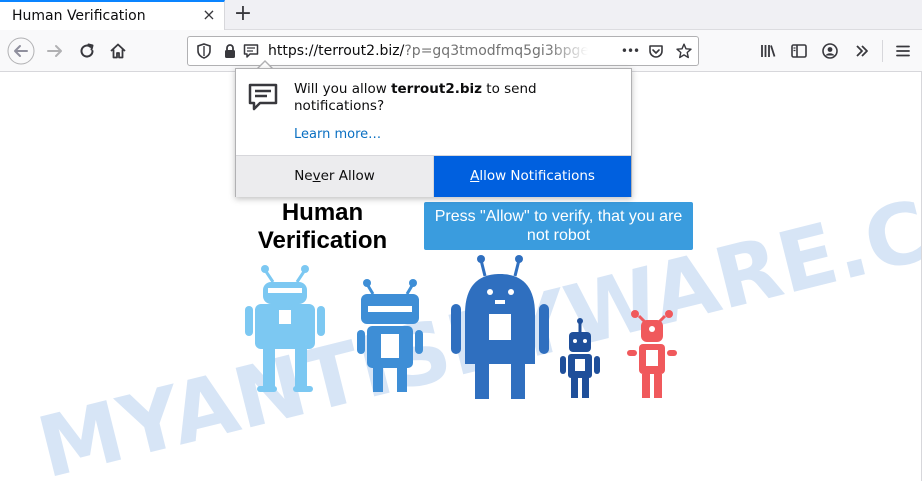 Image resolution: width=922 pixels, height=481 pixels. I want to click on heading-line-2: Verification, so click(322, 240).